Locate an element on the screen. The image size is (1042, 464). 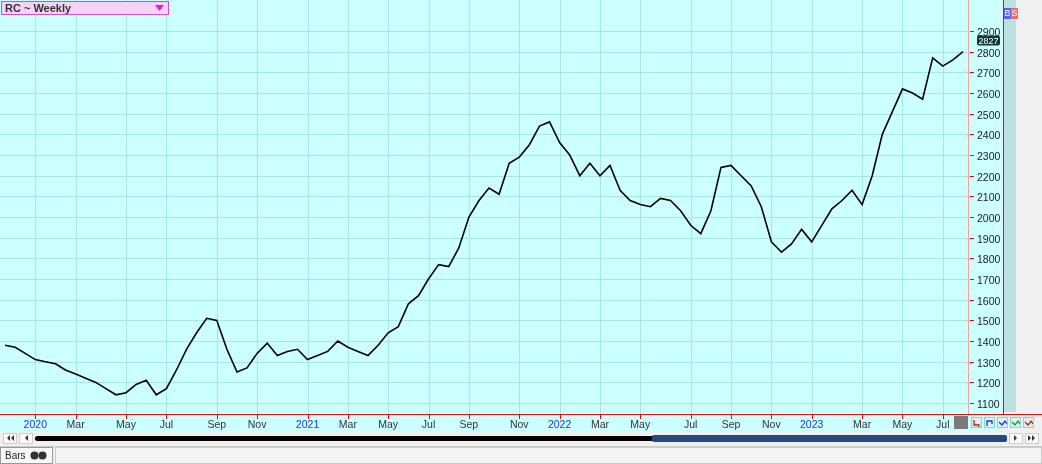
axis-label: 2023 is located at coordinates (812, 424).